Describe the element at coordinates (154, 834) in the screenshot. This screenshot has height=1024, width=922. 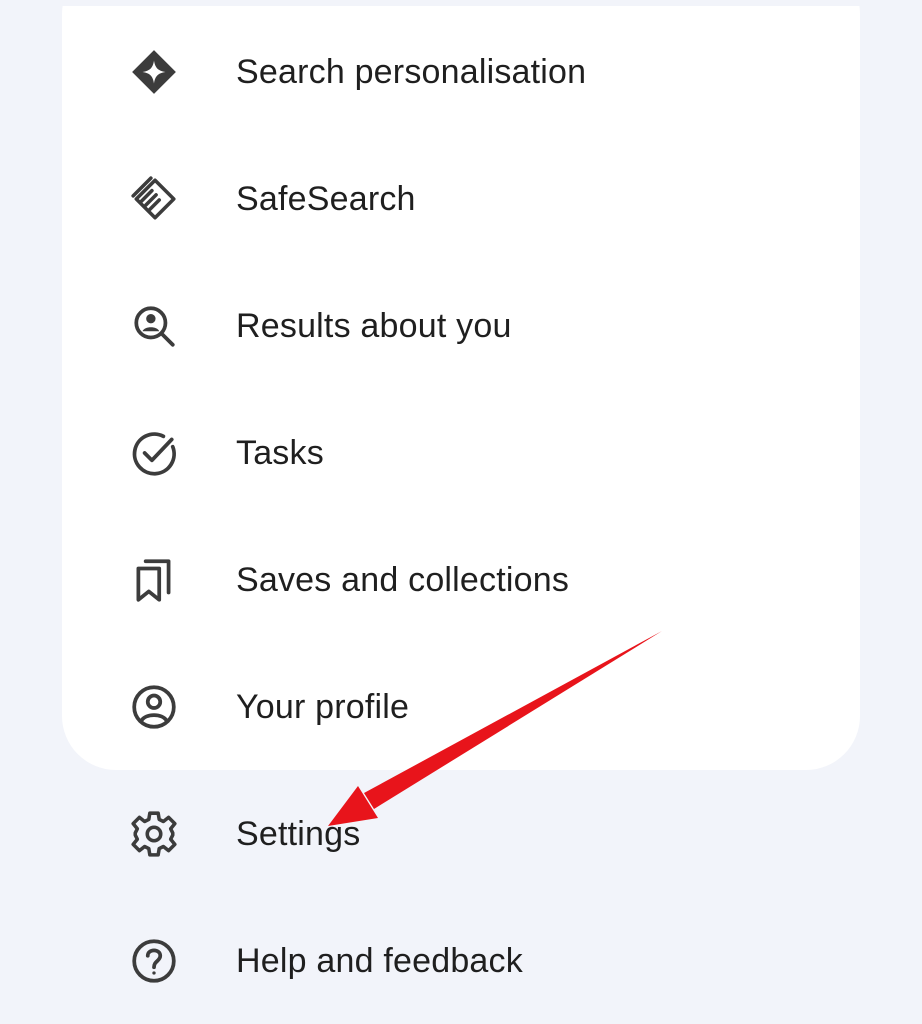
I see `gear-icon` at that location.